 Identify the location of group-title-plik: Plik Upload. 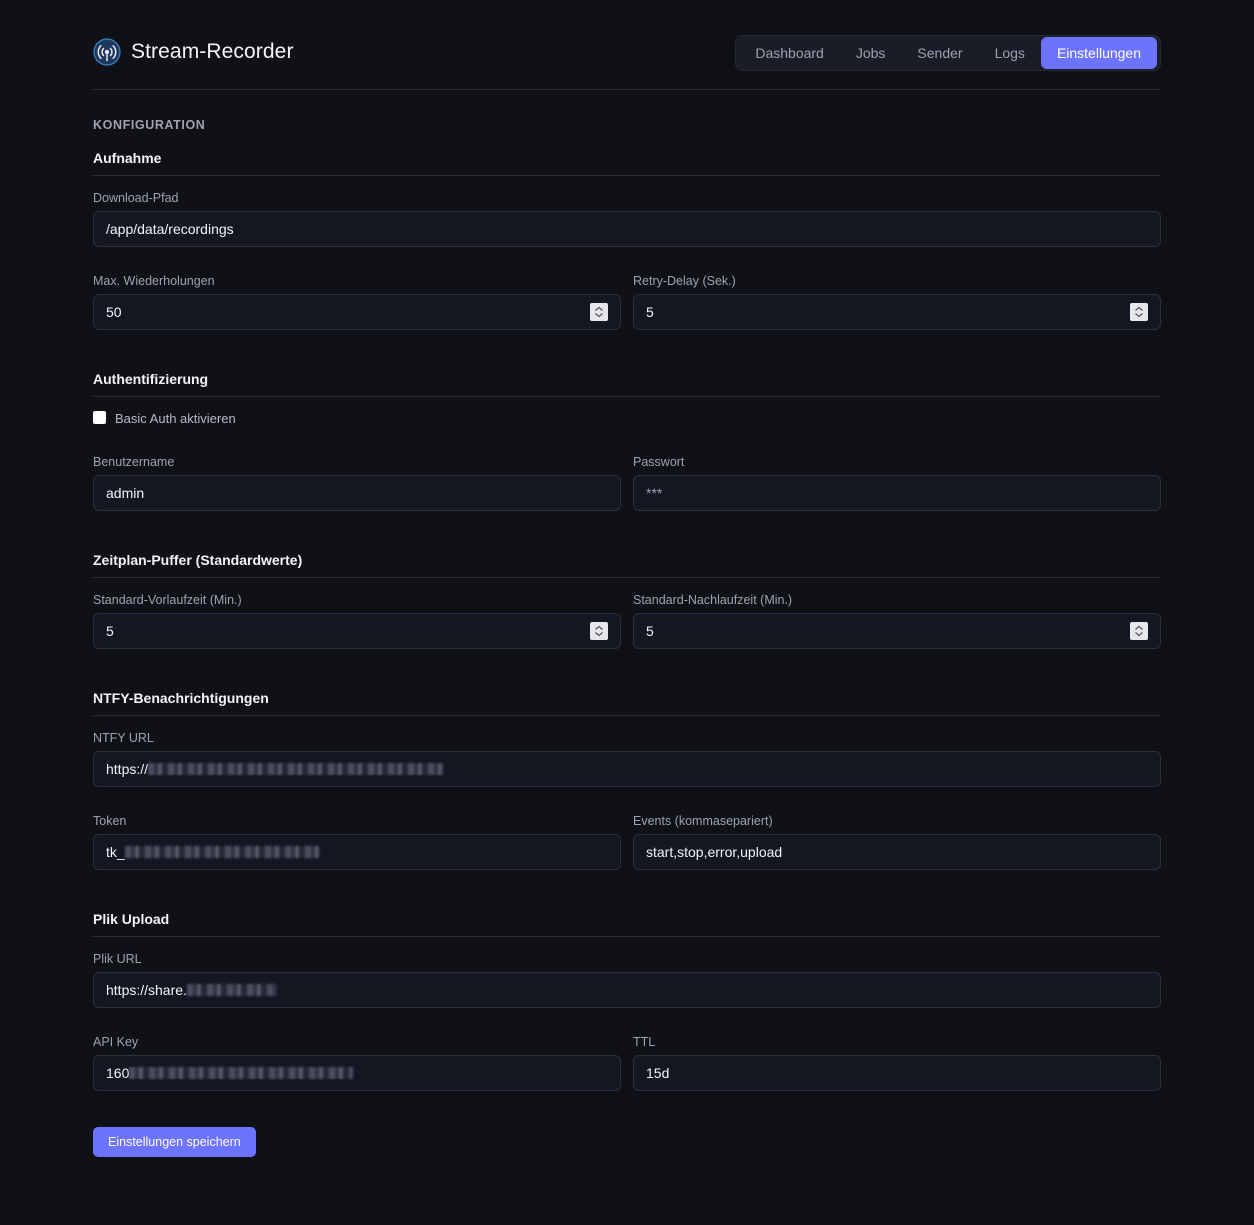
(131, 919).